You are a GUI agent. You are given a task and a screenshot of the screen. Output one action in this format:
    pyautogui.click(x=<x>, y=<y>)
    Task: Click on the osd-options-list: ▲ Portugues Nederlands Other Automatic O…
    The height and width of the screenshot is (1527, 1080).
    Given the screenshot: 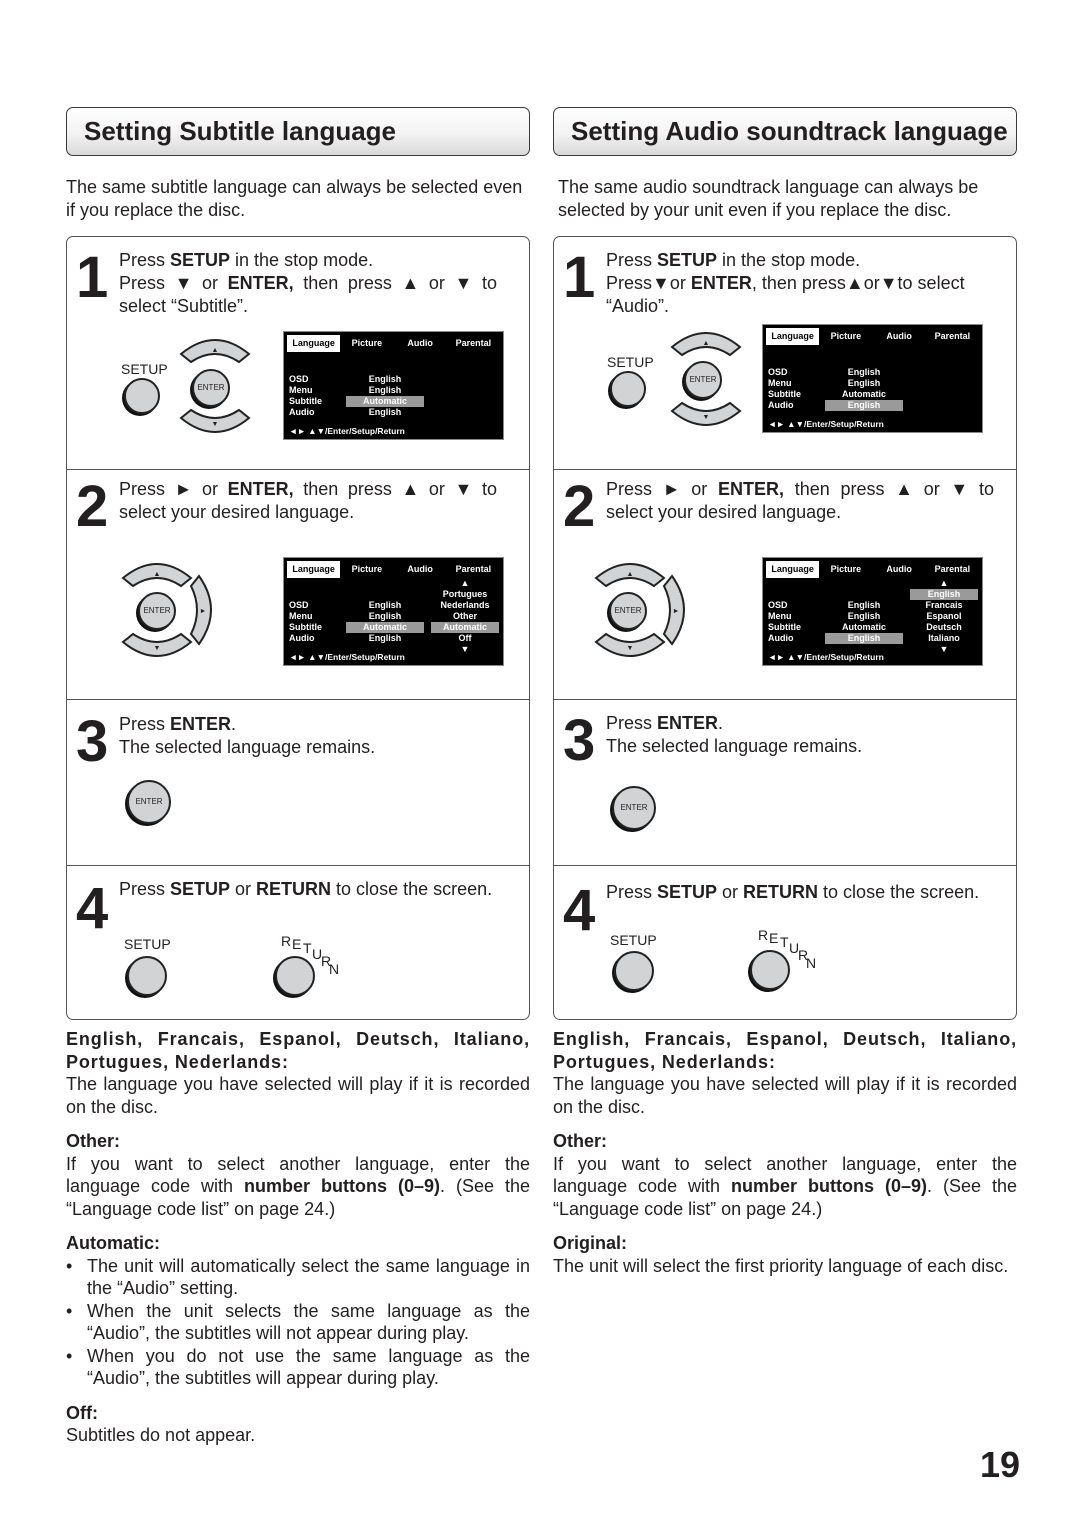 What is the action you would take?
    pyautogui.click(x=465, y=616)
    